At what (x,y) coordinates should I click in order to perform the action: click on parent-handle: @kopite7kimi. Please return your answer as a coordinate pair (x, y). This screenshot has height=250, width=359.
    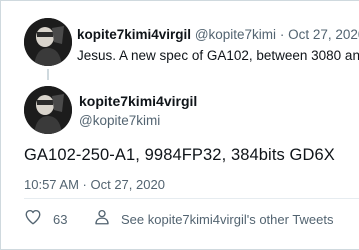
    Looking at the image, I should click on (235, 34).